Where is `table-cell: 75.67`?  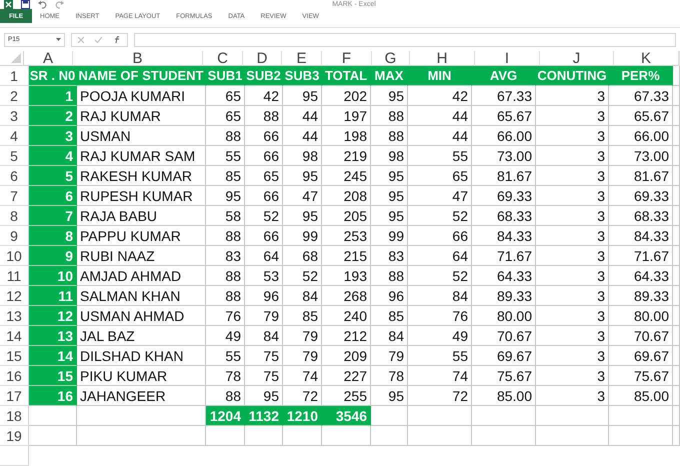
table-cell: 75.67 is located at coordinates (641, 376).